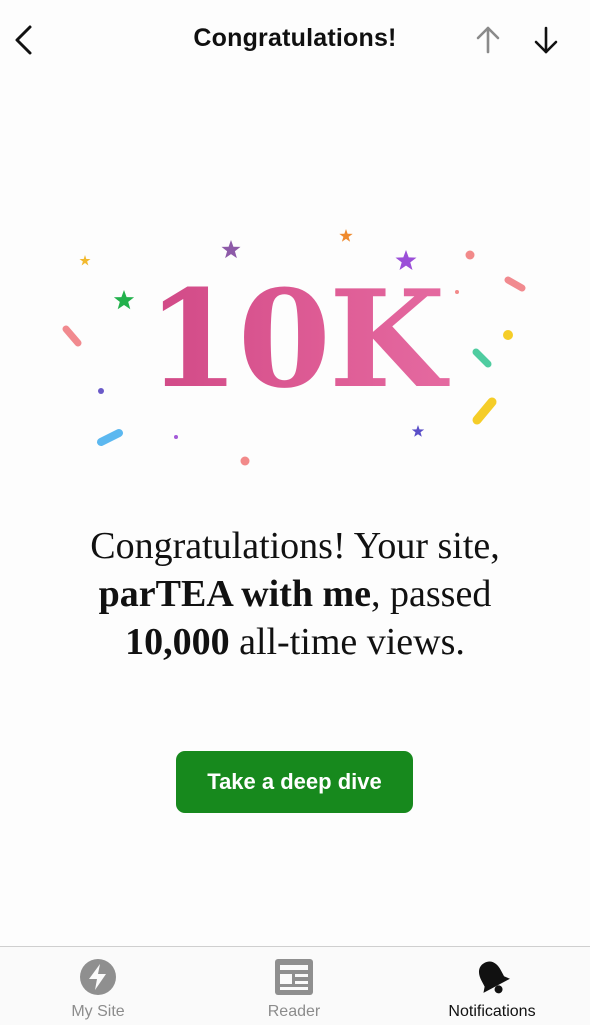 The width and height of the screenshot is (590, 1025). Describe the element at coordinates (492, 1011) in the screenshot. I see `tab-label: Notifications` at that location.